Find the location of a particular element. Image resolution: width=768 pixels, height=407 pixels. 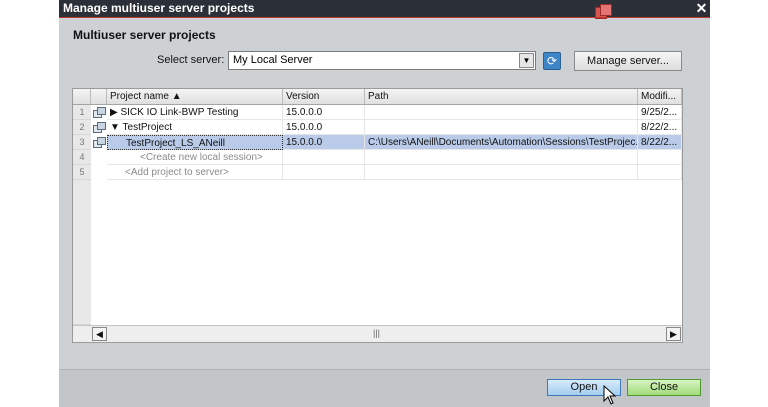

title-underline is located at coordinates (384, 17).